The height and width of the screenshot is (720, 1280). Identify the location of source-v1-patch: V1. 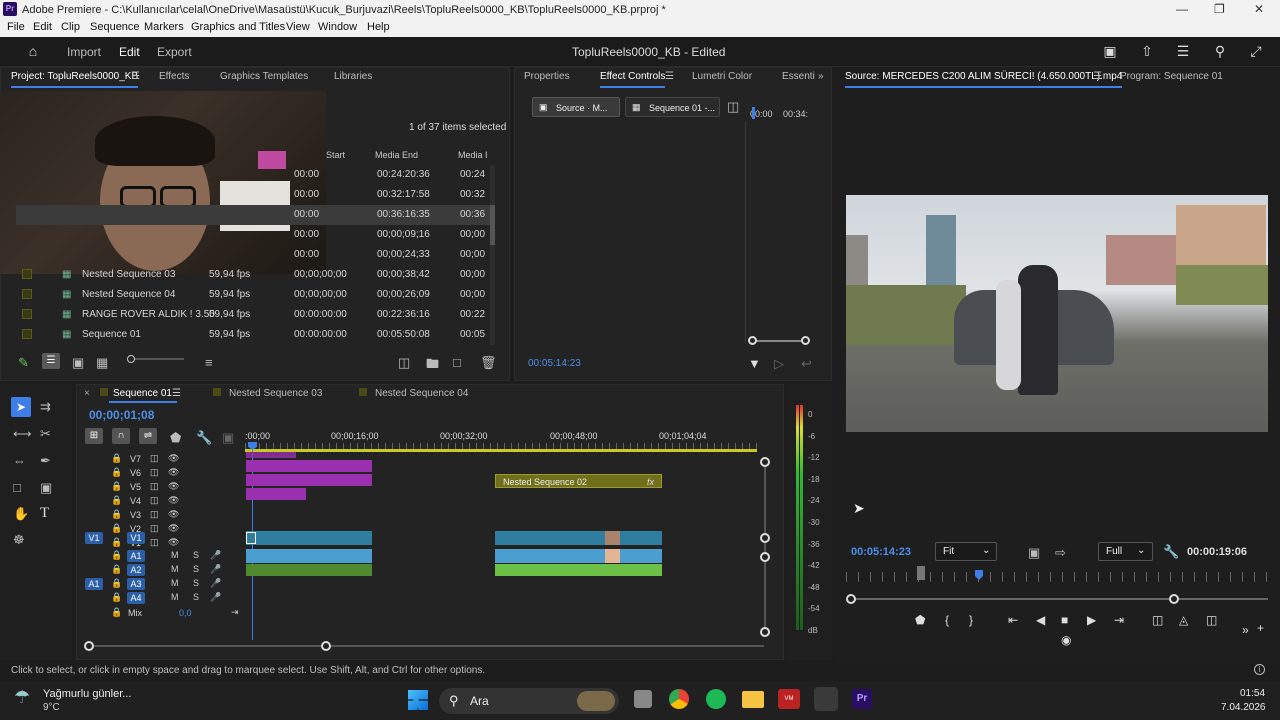
(94, 538).